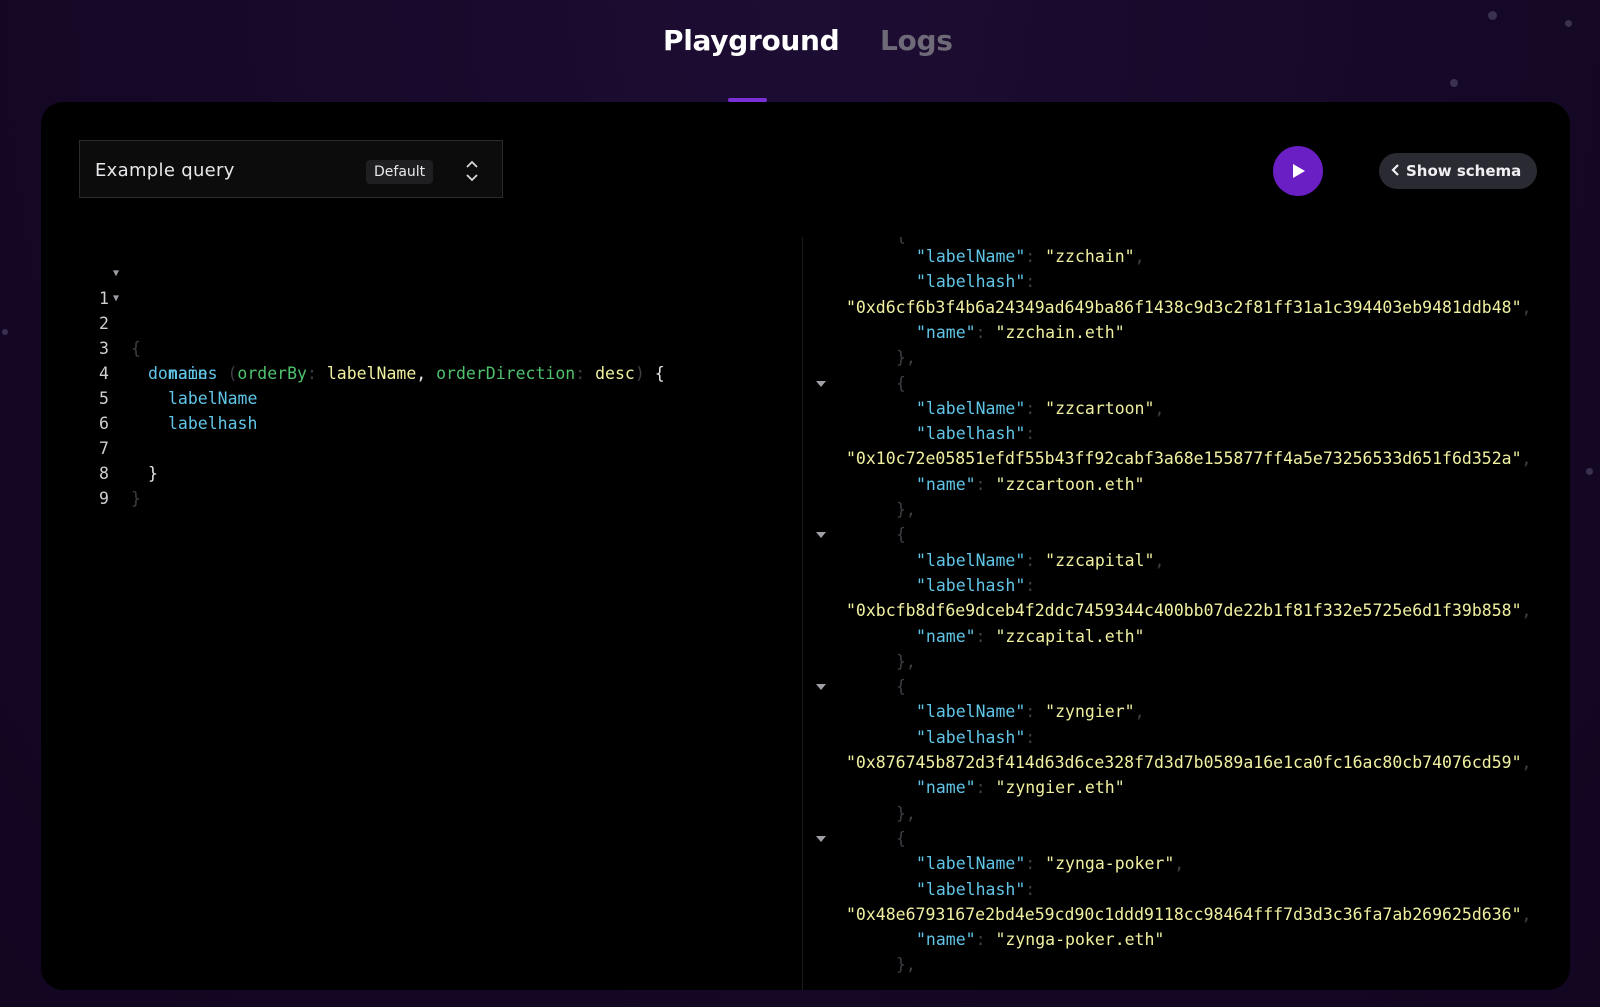 This screenshot has width=1600, height=1007. I want to click on code-line: 7 }, so click(421, 447).